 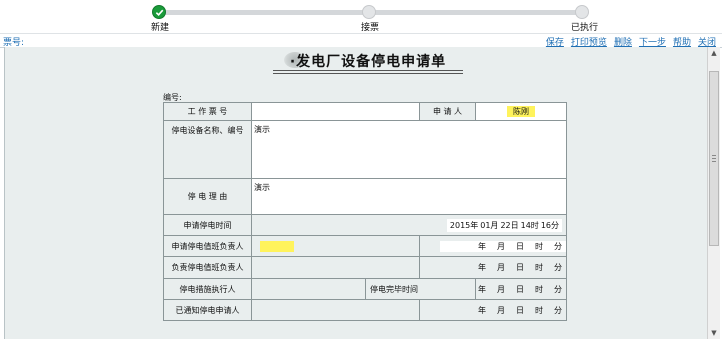 What do you see at coordinates (207, 289) in the screenshot?
I see `executor-label: 停电措施执行人` at bounding box center [207, 289].